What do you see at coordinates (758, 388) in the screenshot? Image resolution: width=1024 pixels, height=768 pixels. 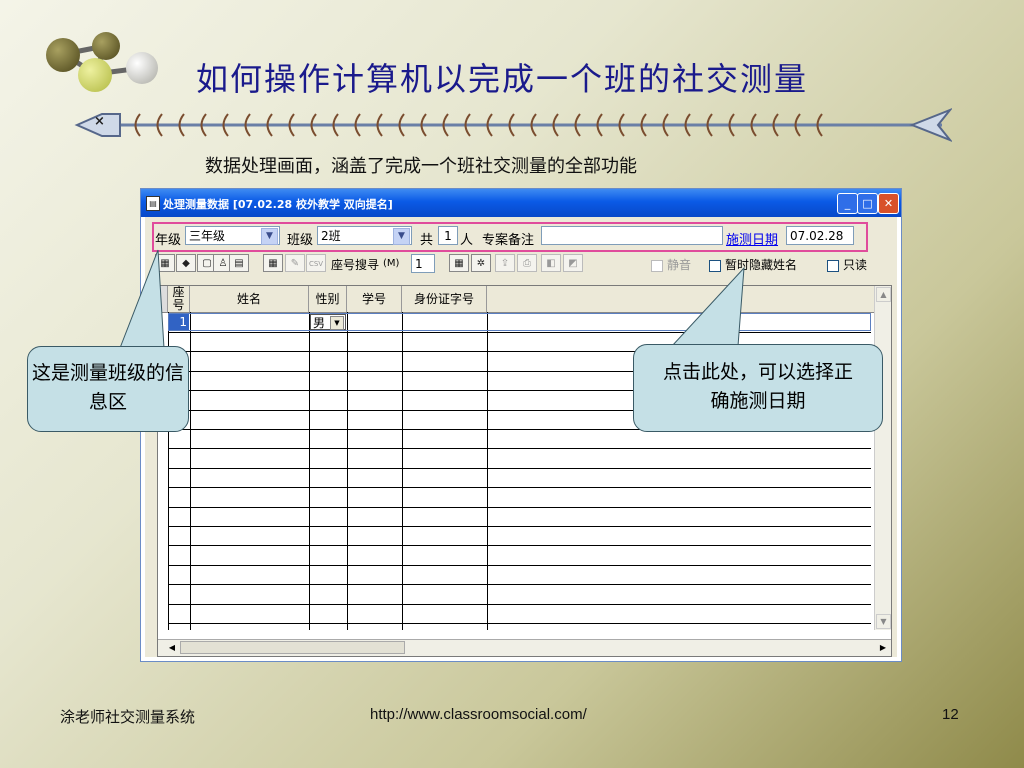 I see `date-callout: 点击此处，可以选择正确施测日期` at bounding box center [758, 388].